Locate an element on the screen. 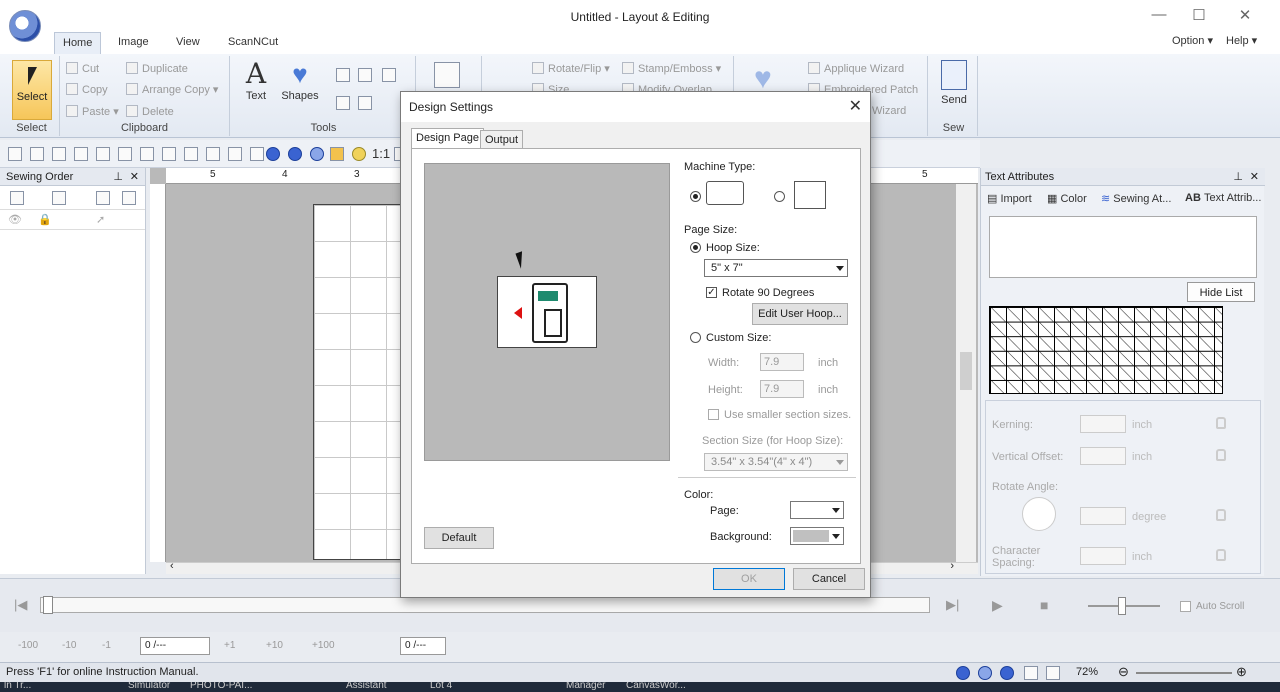 The width and height of the screenshot is (1280, 692). minimize-icon: — is located at coordinates (1159, 14).